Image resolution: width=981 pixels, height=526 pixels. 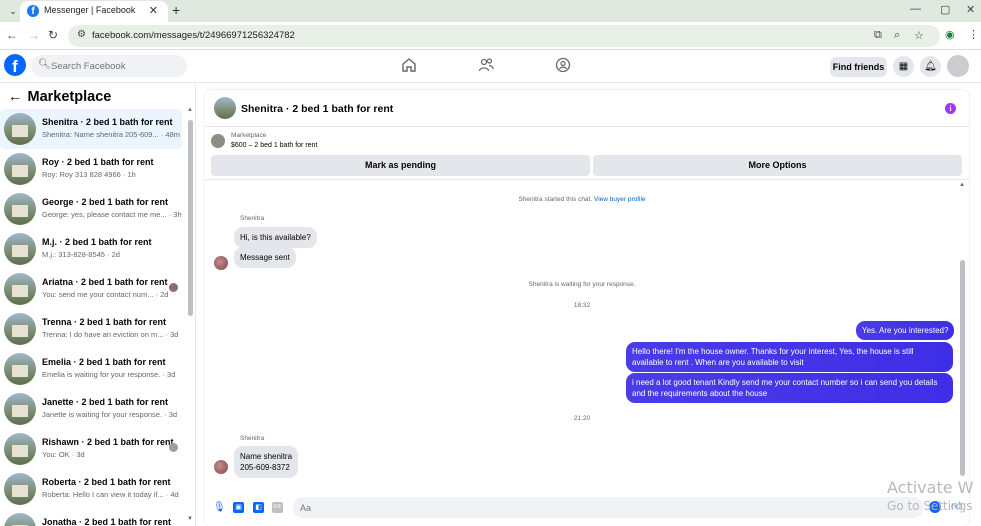 I want to click on conversation-title: Roy · 2 bed 1 bath for rent, so click(x=98, y=162).